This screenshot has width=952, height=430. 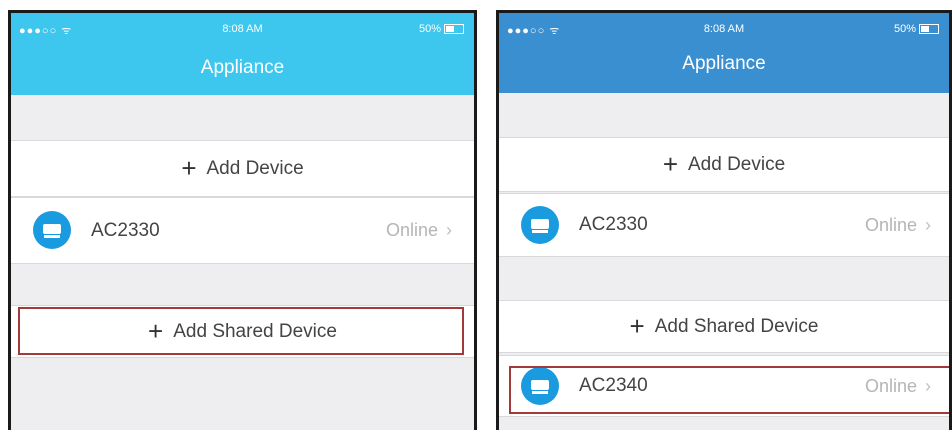 I want to click on add-shared-device-button: + Add Shared Device, so click(x=724, y=326).